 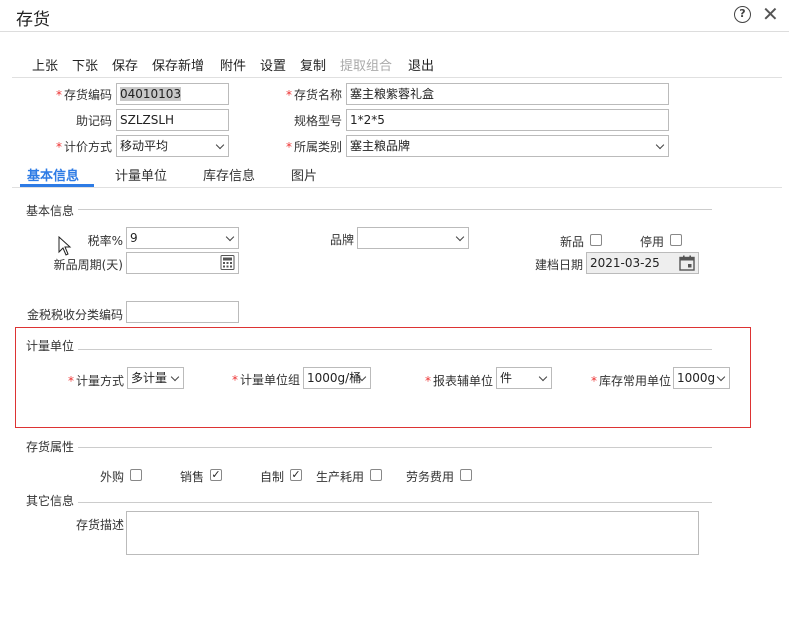 What do you see at coordinates (458, 381) in the screenshot?
I see `report-unit-label: * 报表辅单位` at bounding box center [458, 381].